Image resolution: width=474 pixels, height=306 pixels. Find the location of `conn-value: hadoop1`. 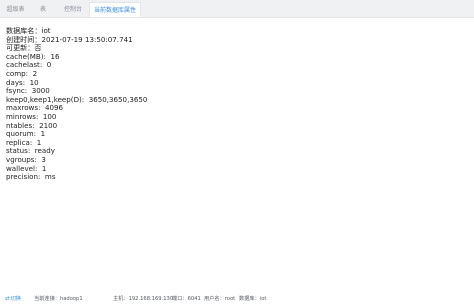

conn-value: hadoop1 is located at coordinates (71, 299).